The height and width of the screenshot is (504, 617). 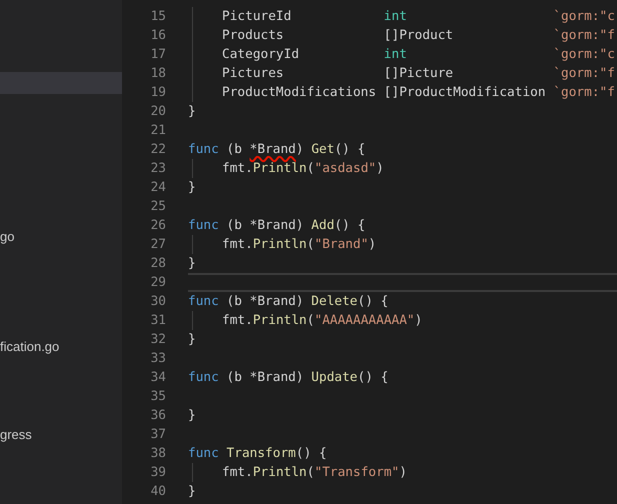 I want to click on code-line: CategoryId int `gorm:"c, so click(x=418, y=54).